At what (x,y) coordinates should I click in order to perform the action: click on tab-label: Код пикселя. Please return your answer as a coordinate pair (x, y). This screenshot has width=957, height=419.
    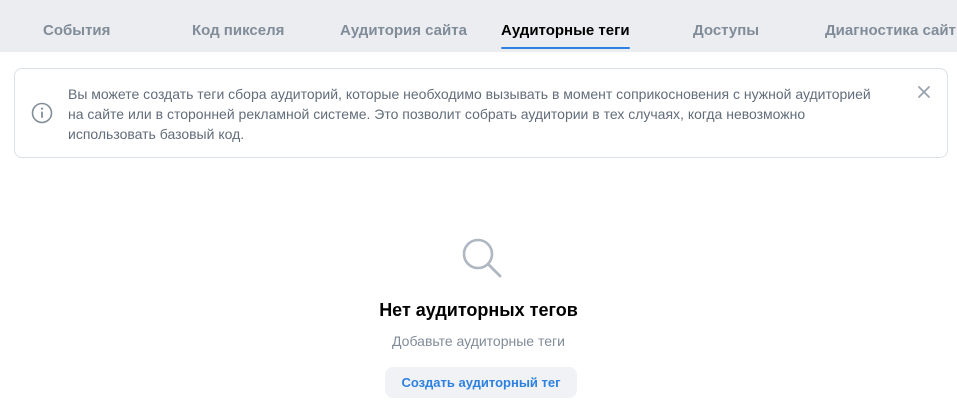
    Looking at the image, I should click on (238, 30).